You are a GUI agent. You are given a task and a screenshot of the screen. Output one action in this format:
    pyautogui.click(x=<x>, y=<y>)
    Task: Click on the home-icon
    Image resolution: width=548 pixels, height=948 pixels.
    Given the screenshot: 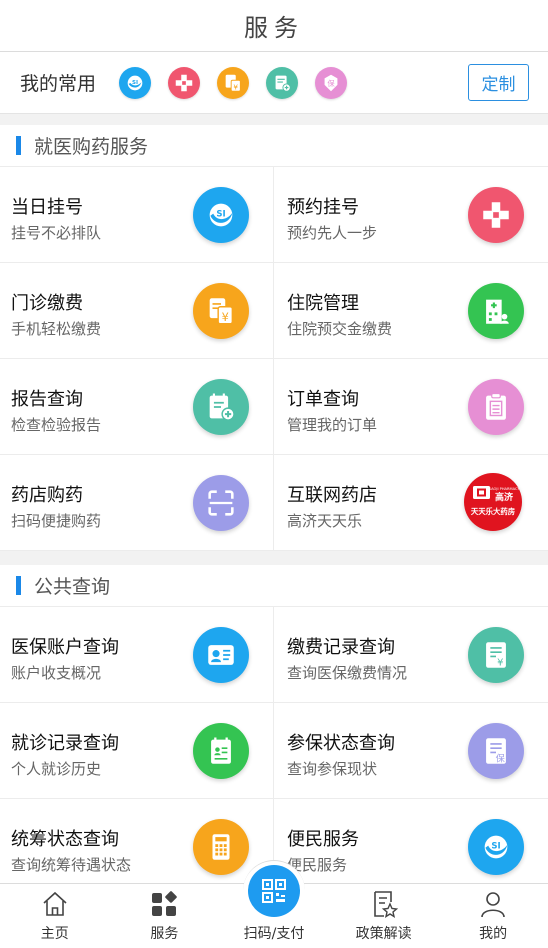 What is the action you would take?
    pyautogui.click(x=55, y=903)
    